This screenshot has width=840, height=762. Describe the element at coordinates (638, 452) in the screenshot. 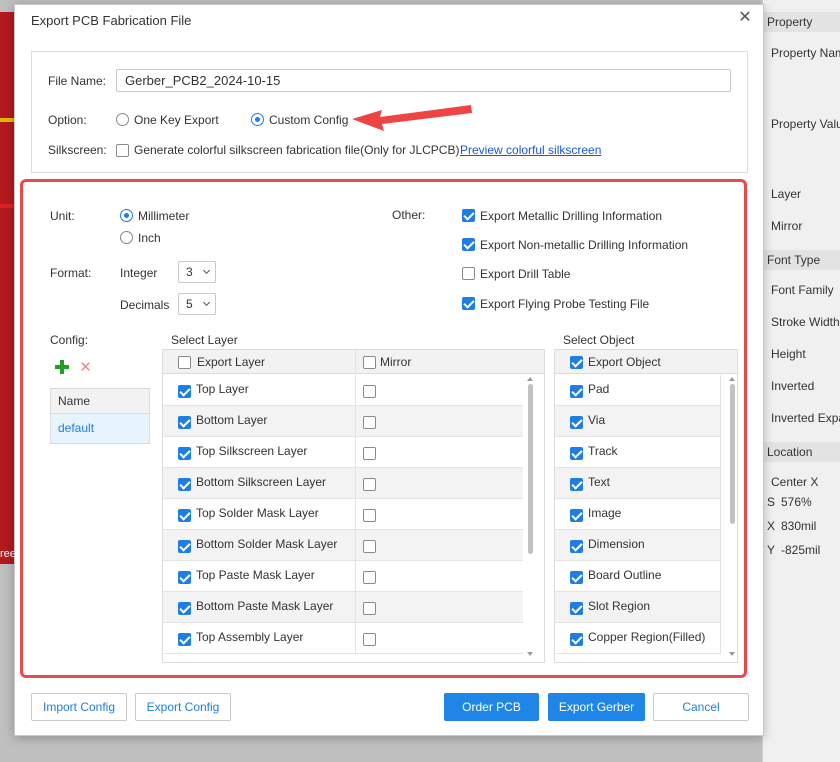

I see `object-row: Track` at that location.